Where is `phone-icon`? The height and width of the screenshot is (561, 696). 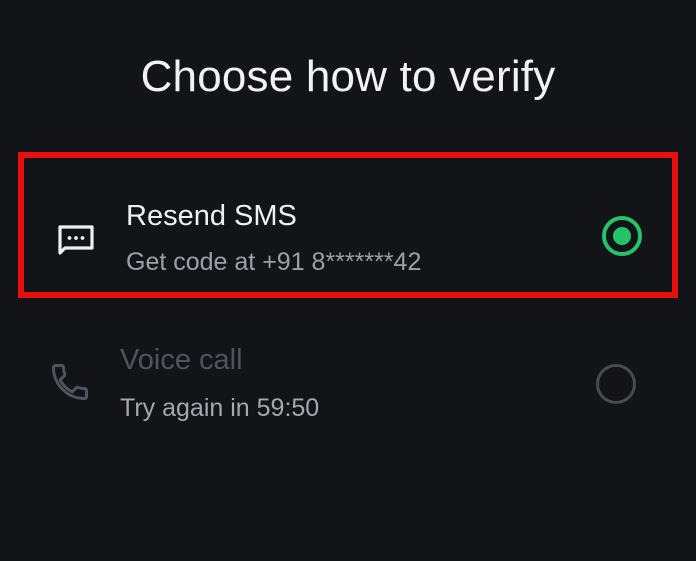 phone-icon is located at coordinates (70, 382).